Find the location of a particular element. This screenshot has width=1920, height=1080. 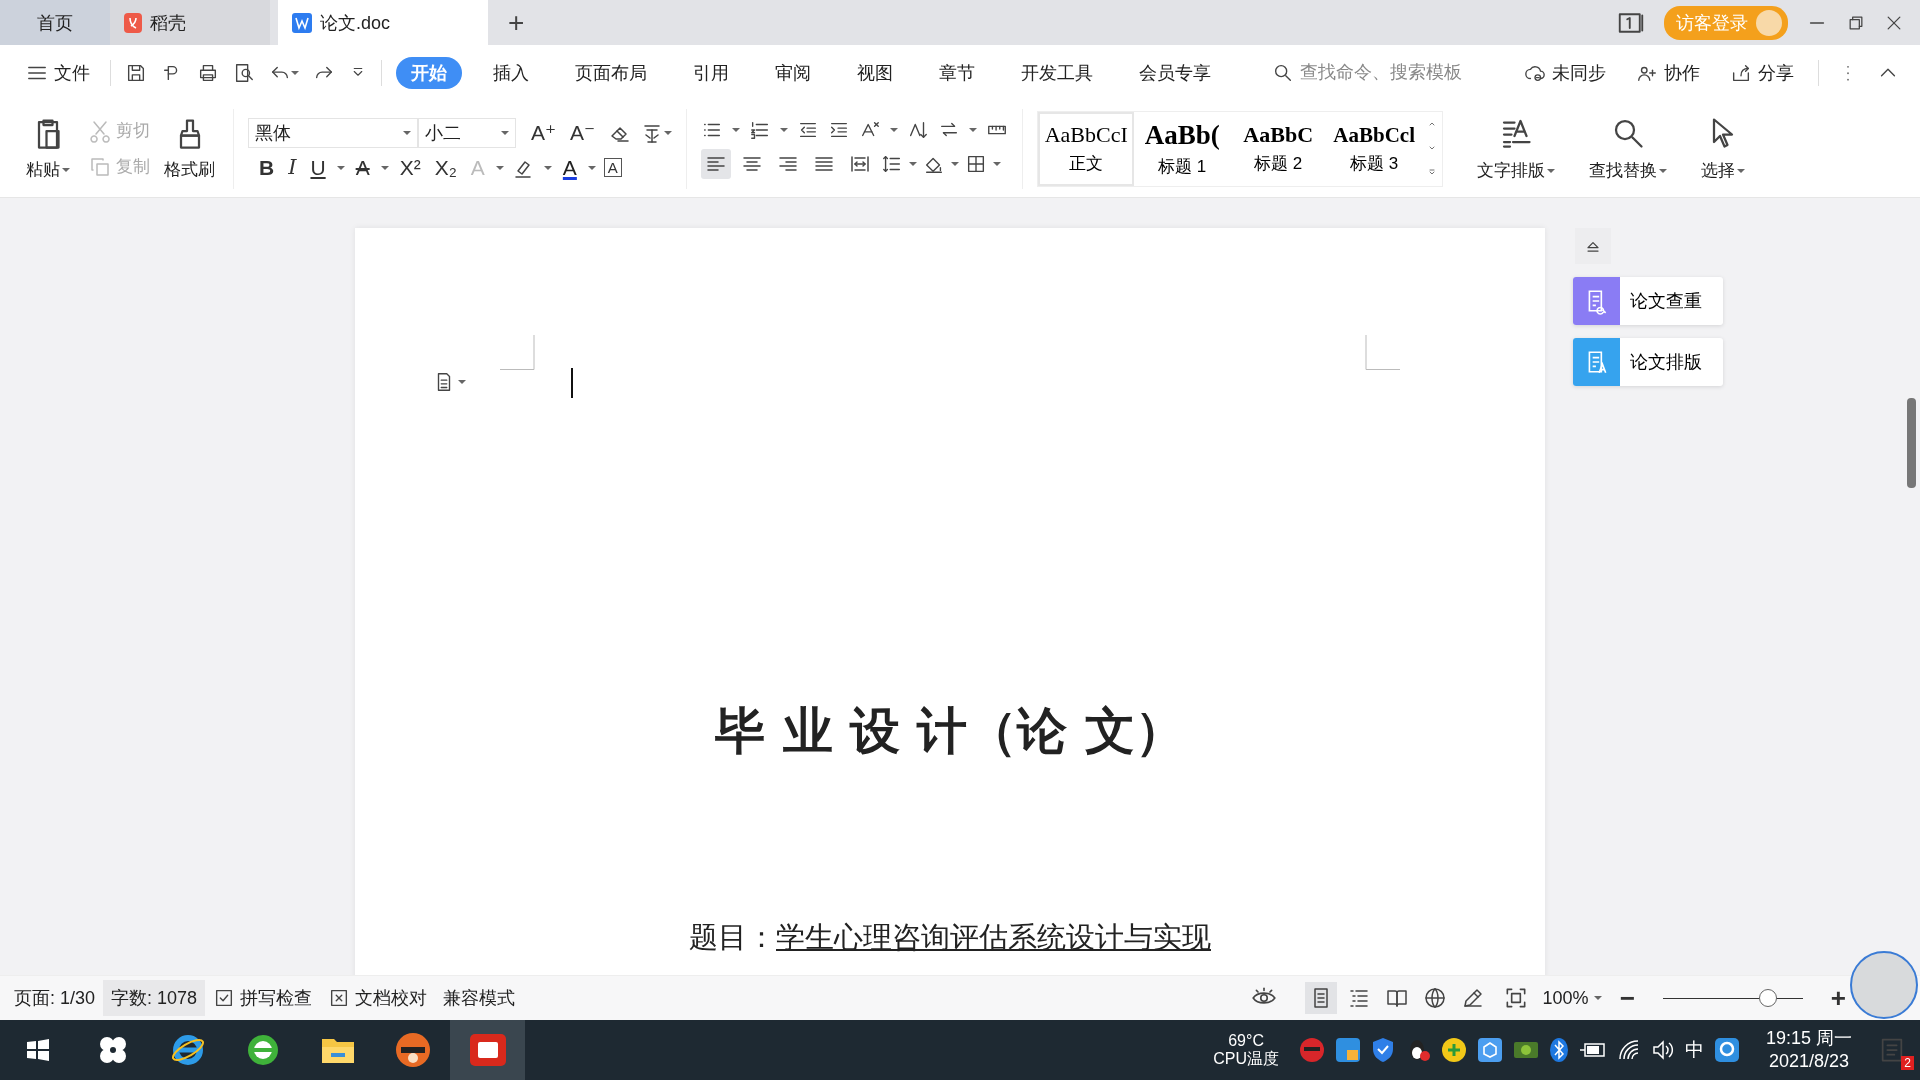

find-button: 查找替换 is located at coordinates (1628, 148).